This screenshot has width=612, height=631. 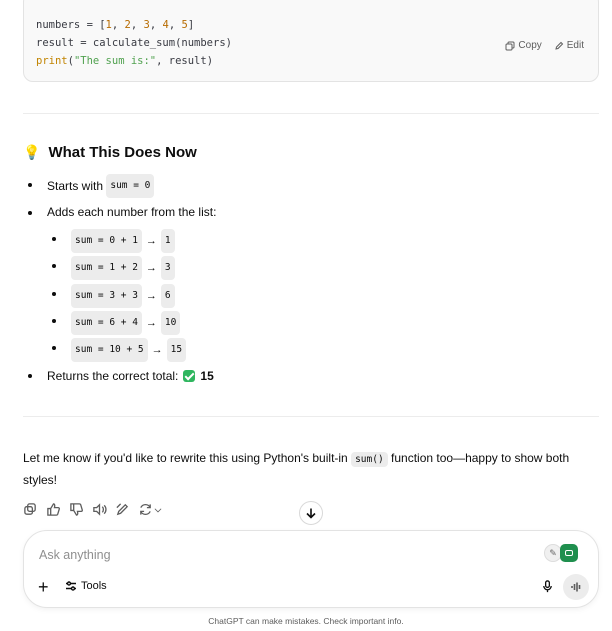 I want to click on list-item: Returns the correct total: 15, so click(x=130, y=376).